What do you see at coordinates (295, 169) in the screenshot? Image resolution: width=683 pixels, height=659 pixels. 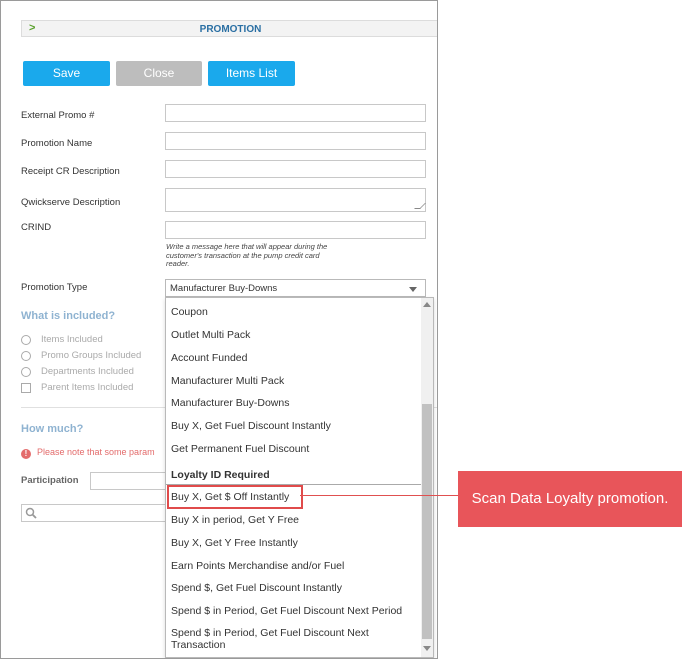 I see `receipt-cr-input` at bounding box center [295, 169].